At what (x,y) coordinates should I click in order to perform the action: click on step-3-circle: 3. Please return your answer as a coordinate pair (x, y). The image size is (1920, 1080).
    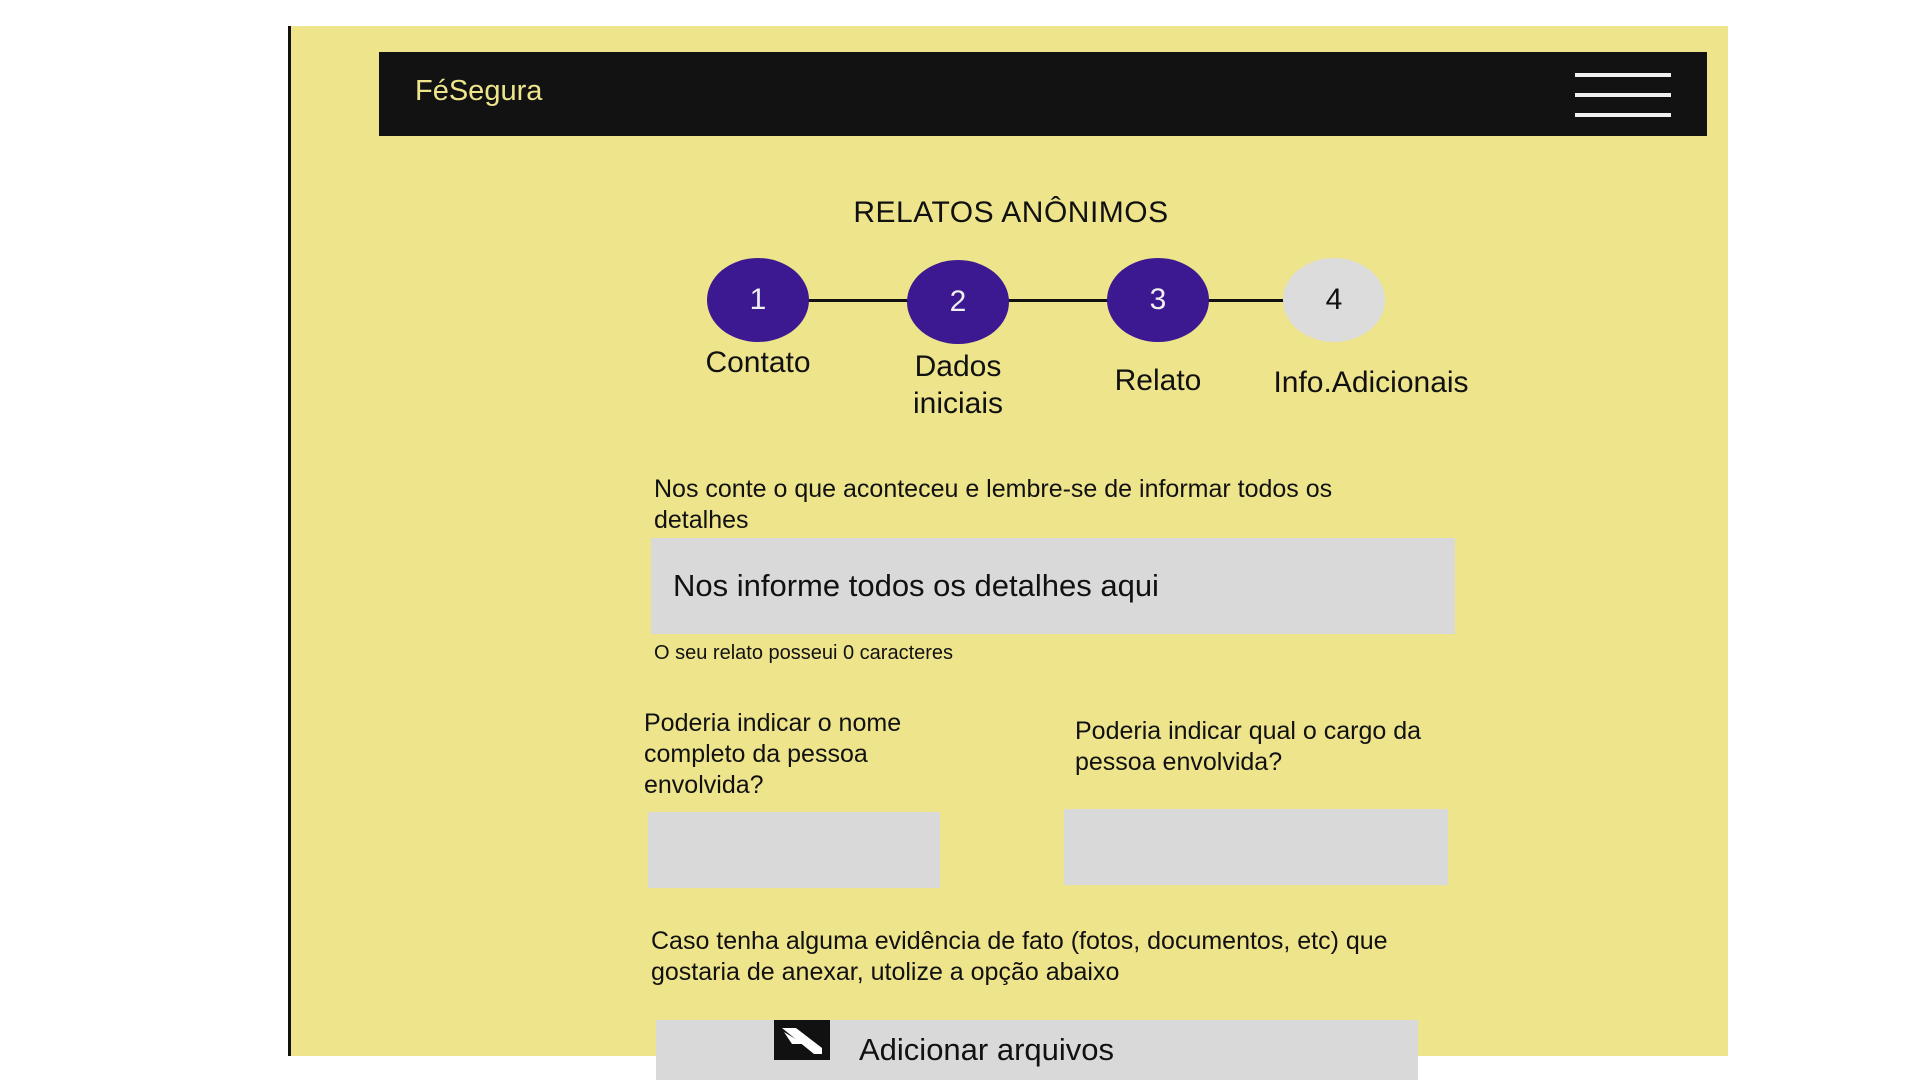
    Looking at the image, I should click on (1158, 300).